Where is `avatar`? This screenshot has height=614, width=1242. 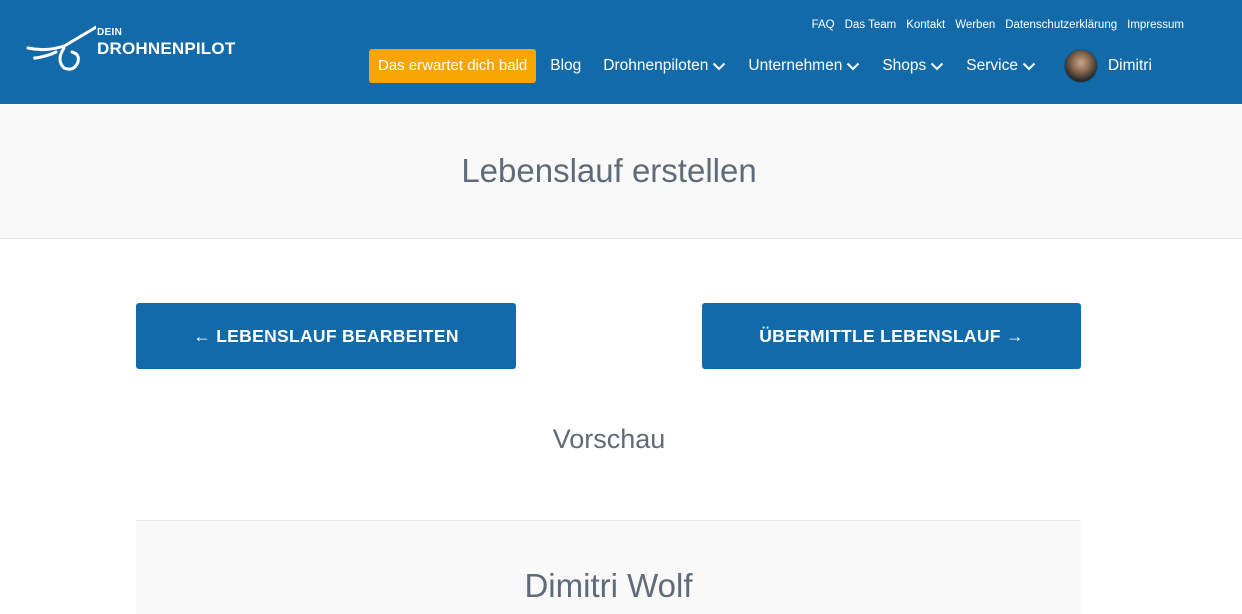
avatar is located at coordinates (1080, 66).